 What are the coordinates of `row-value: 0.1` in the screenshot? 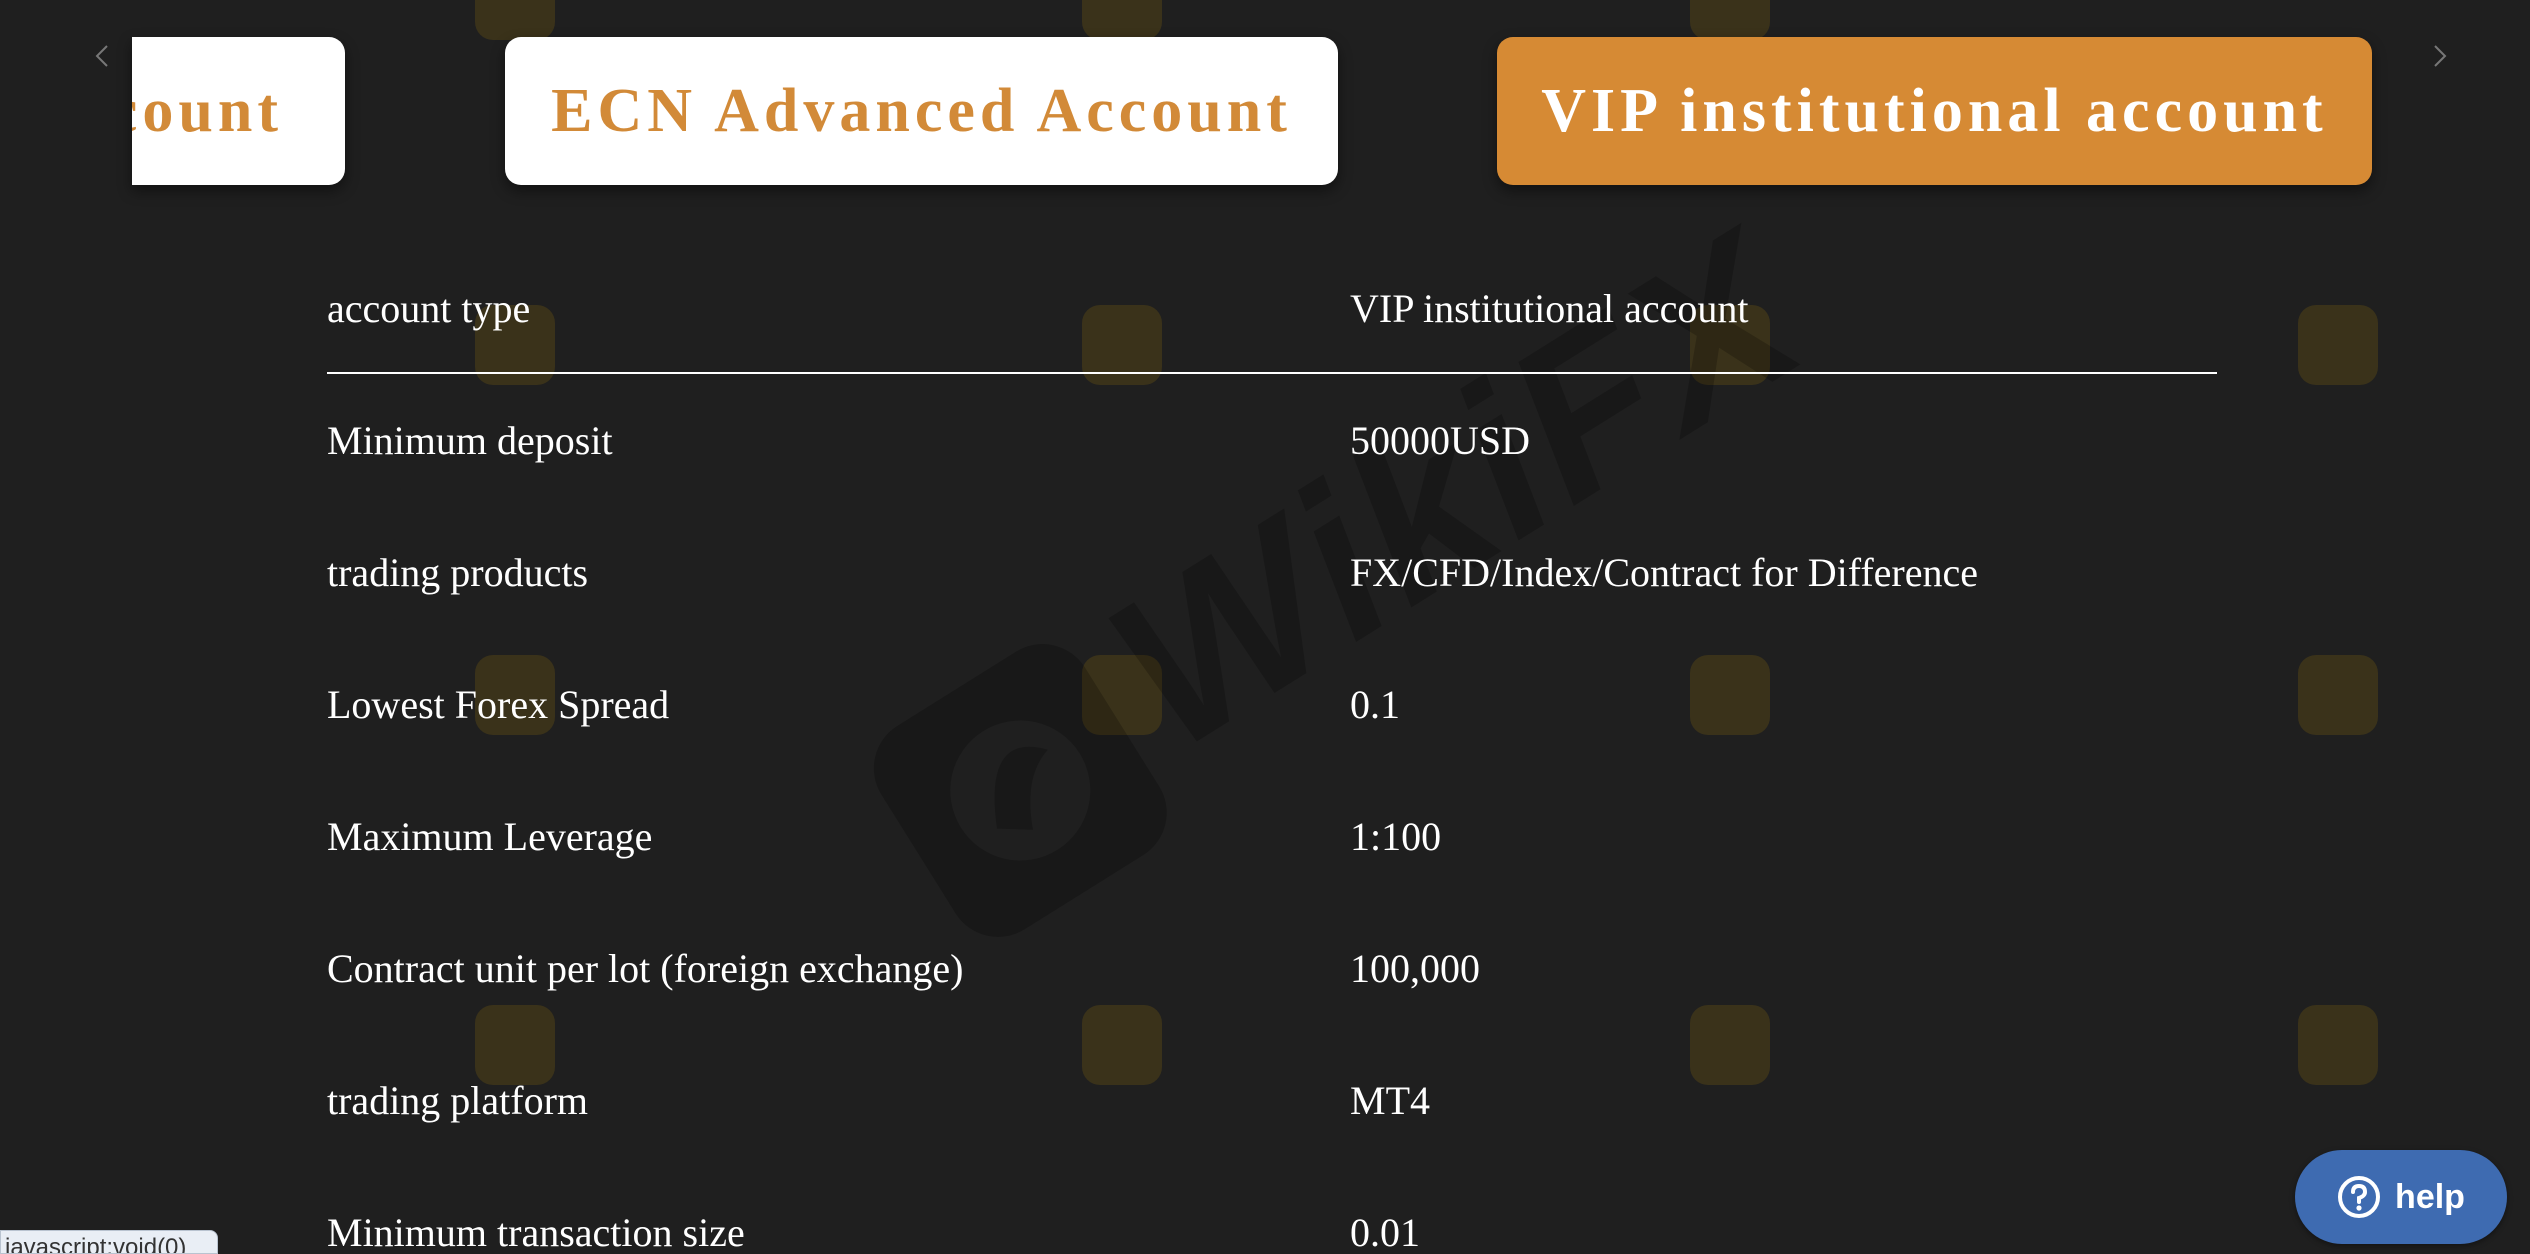 It's located at (1375, 704).